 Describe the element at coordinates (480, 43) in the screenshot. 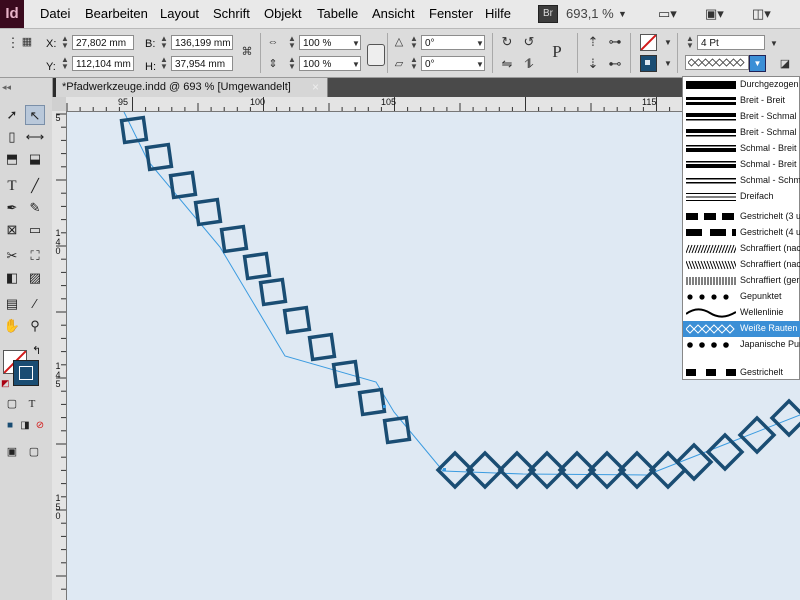

I see `rotation-dropdown-icon: ▼` at that location.